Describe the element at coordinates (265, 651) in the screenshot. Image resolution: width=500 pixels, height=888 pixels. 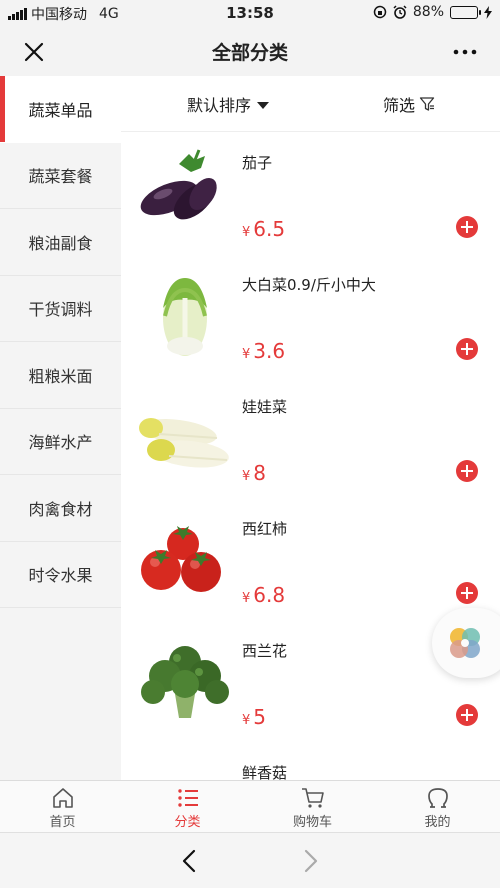
I see `product-name: 西兰花` at that location.